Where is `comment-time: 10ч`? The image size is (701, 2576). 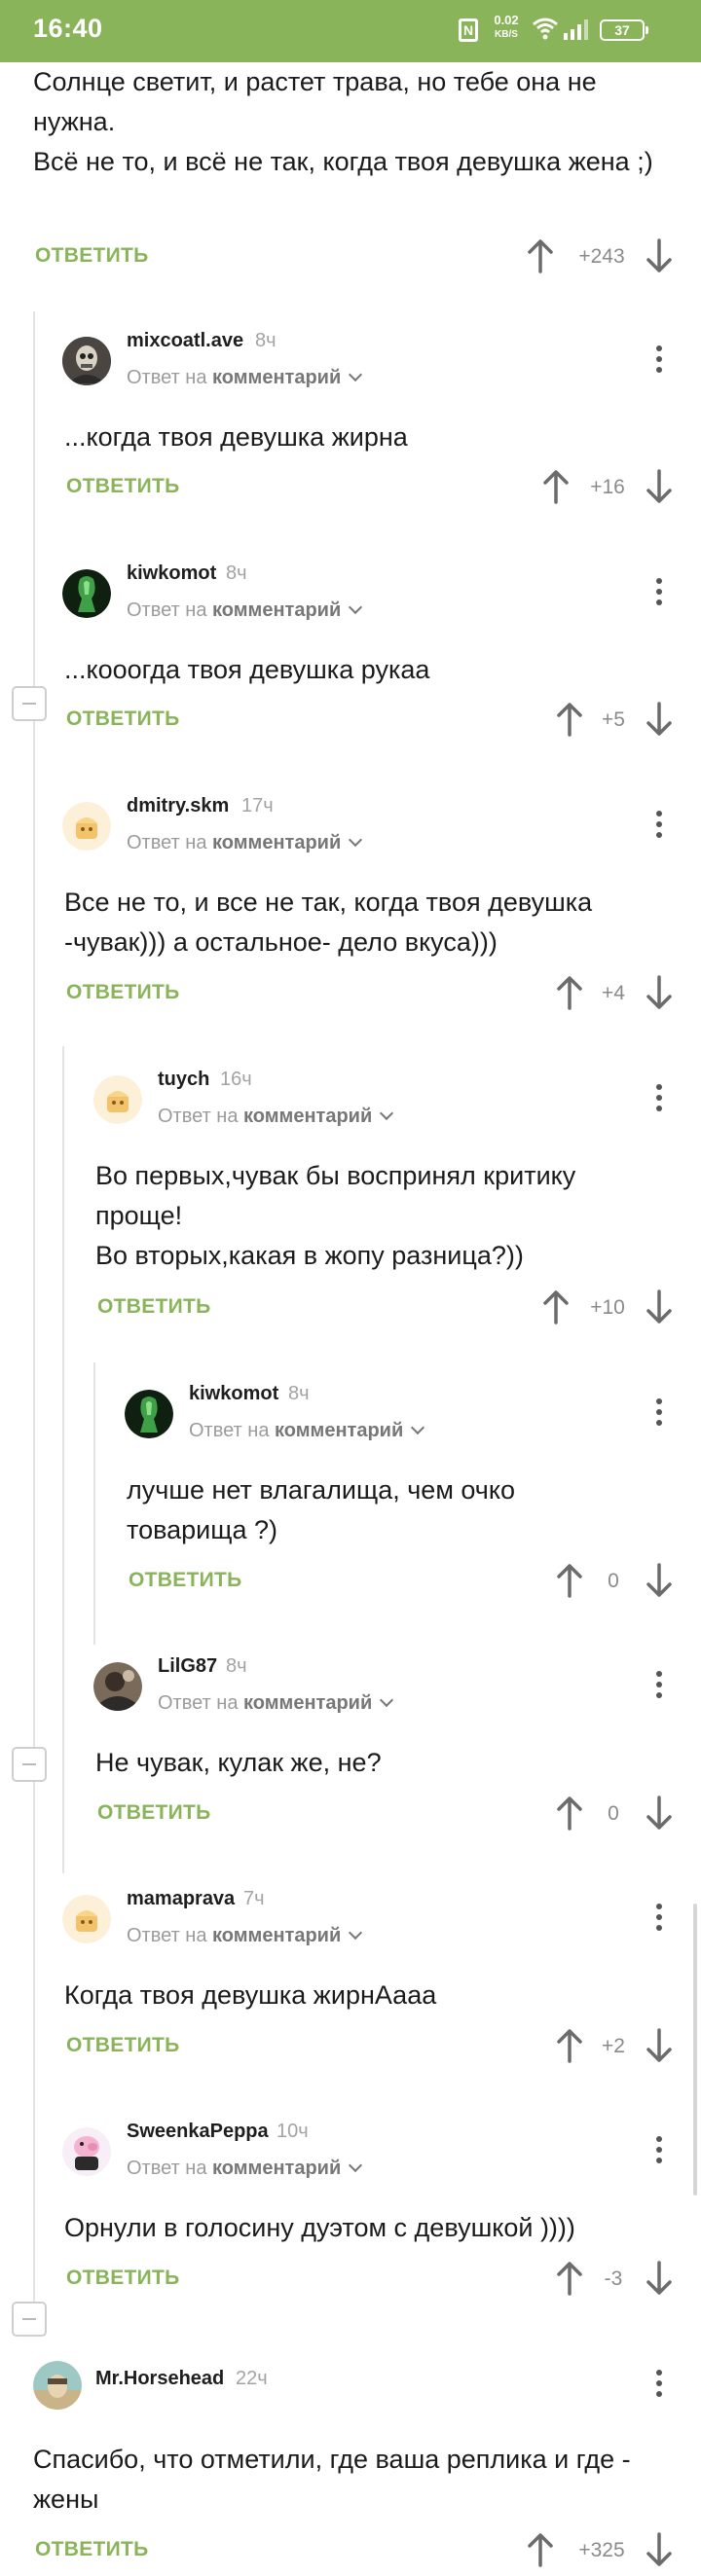 comment-time: 10ч is located at coordinates (293, 2131).